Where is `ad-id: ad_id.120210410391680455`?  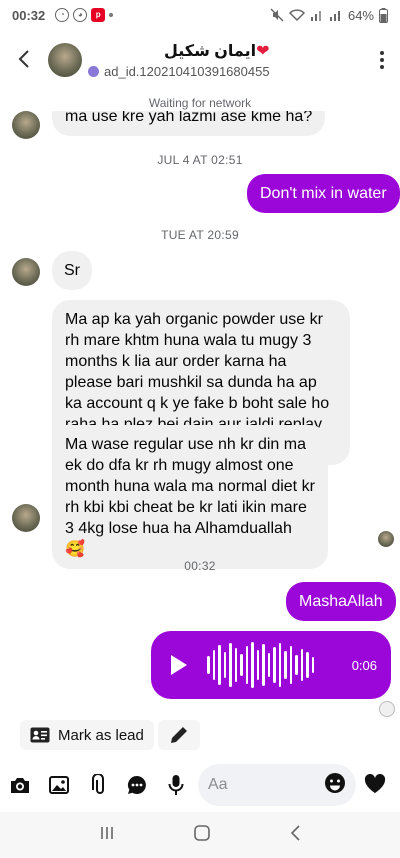
ad-id: ad_id.120210410391680455 is located at coordinates (187, 71).